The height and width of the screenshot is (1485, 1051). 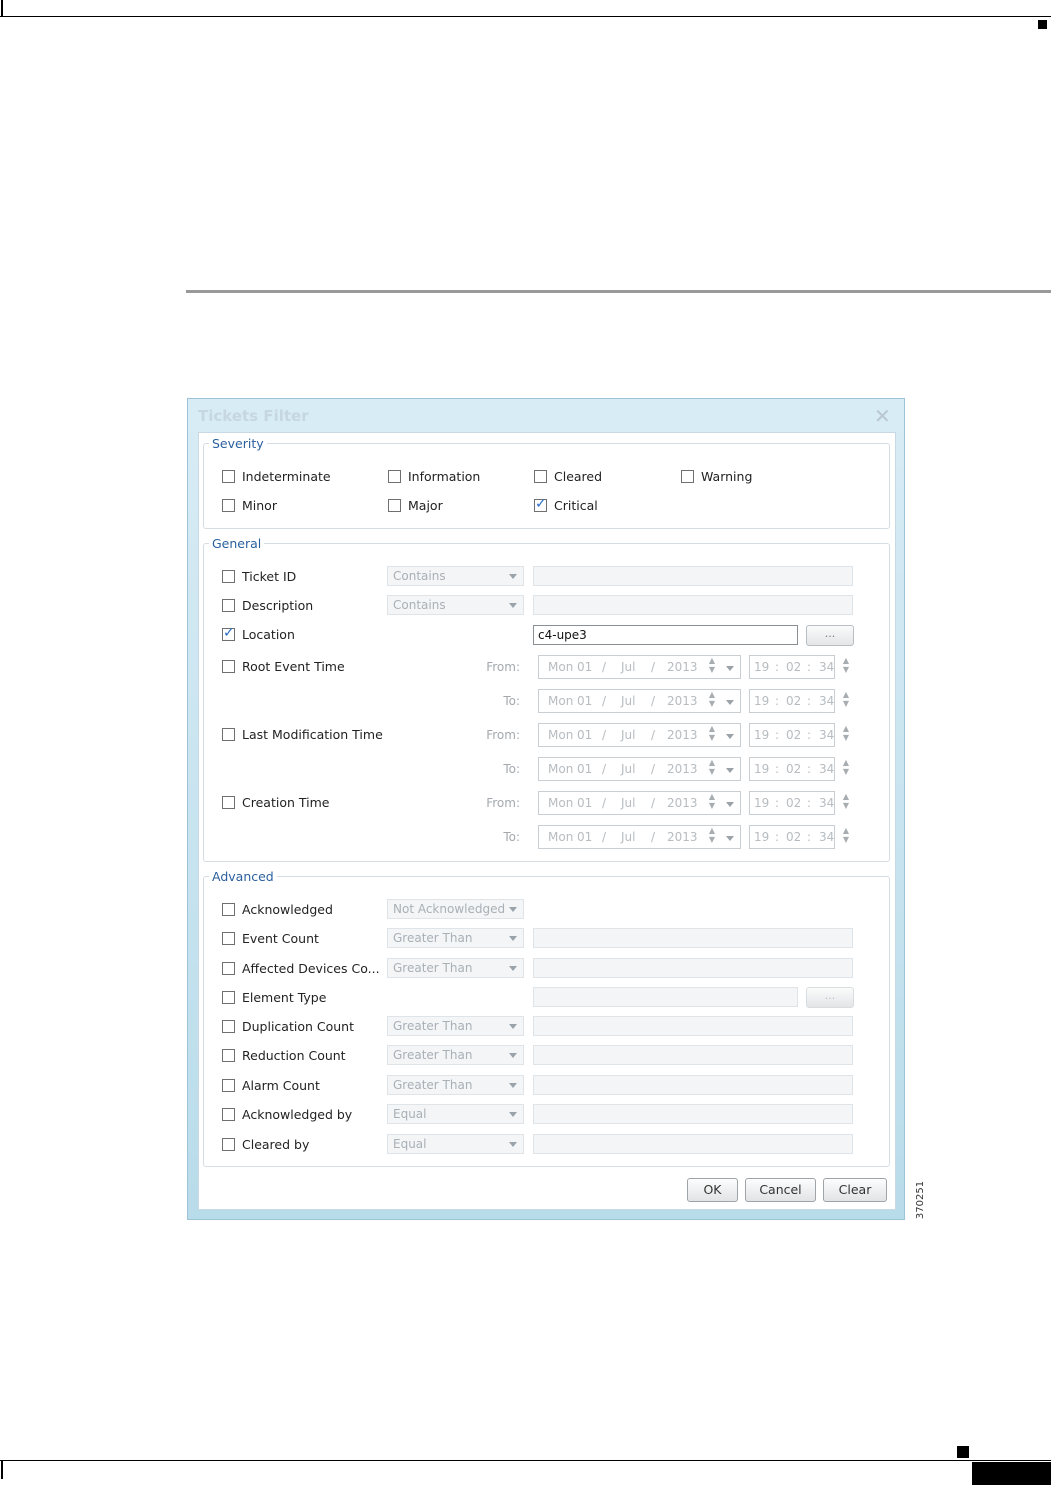 I want to click on acknowledged-value: Not Acknowledged, so click(x=449, y=909).